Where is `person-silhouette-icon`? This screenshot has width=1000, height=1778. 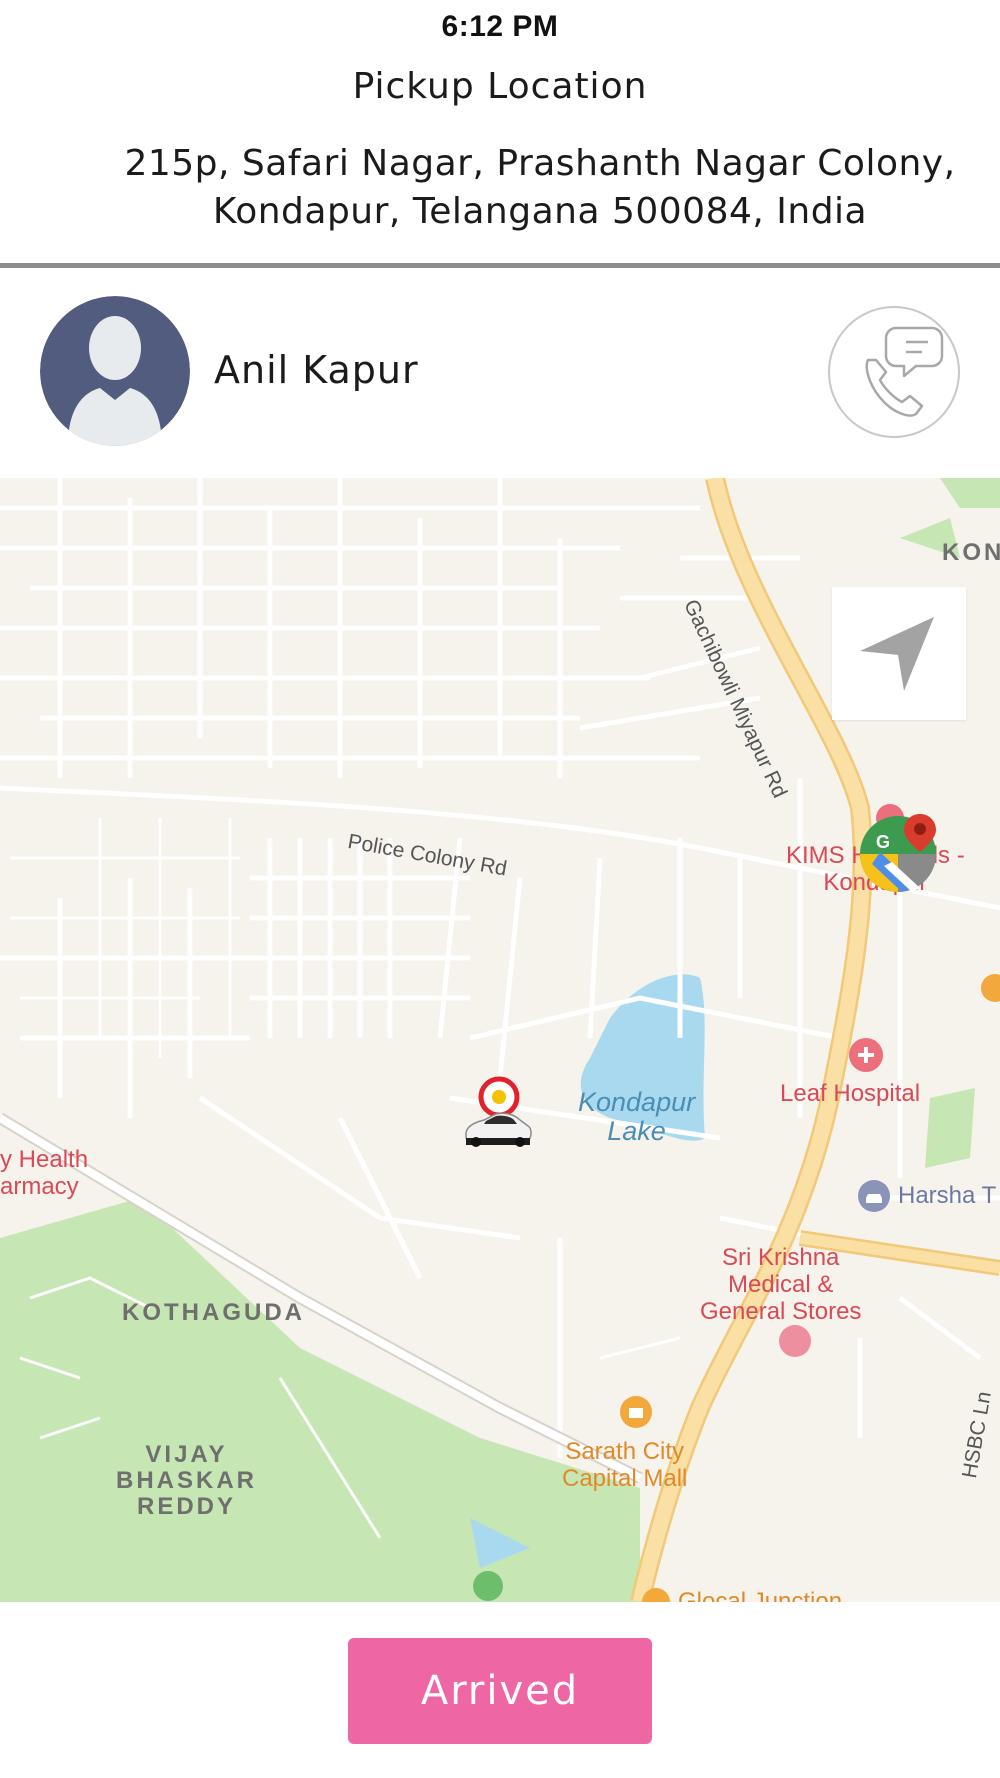
person-silhouette-icon is located at coordinates (115, 371).